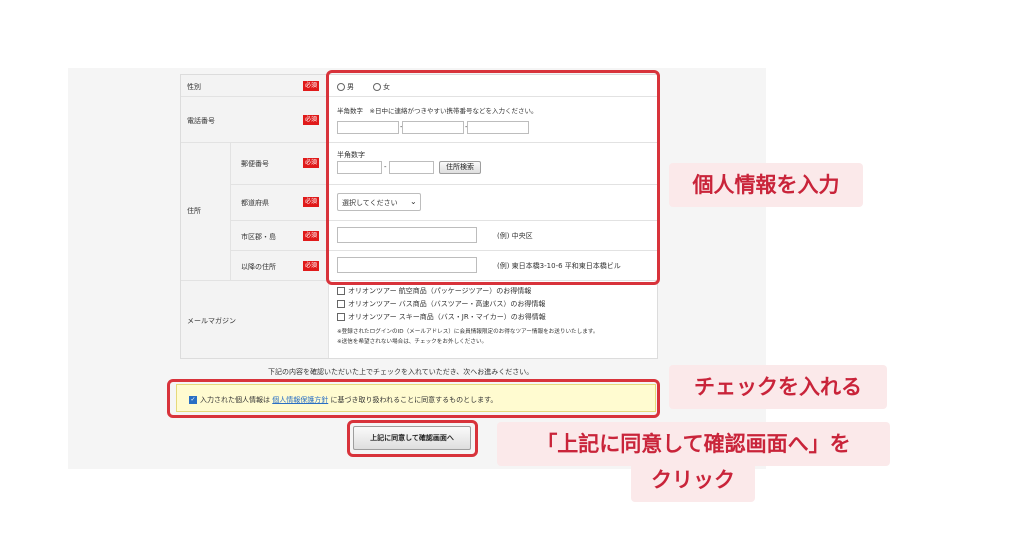 The height and width of the screenshot is (538, 1024). I want to click on newsletter-option-air: オリオンツアー 航空商品（パッケージツアー）のお得情報, so click(434, 291).